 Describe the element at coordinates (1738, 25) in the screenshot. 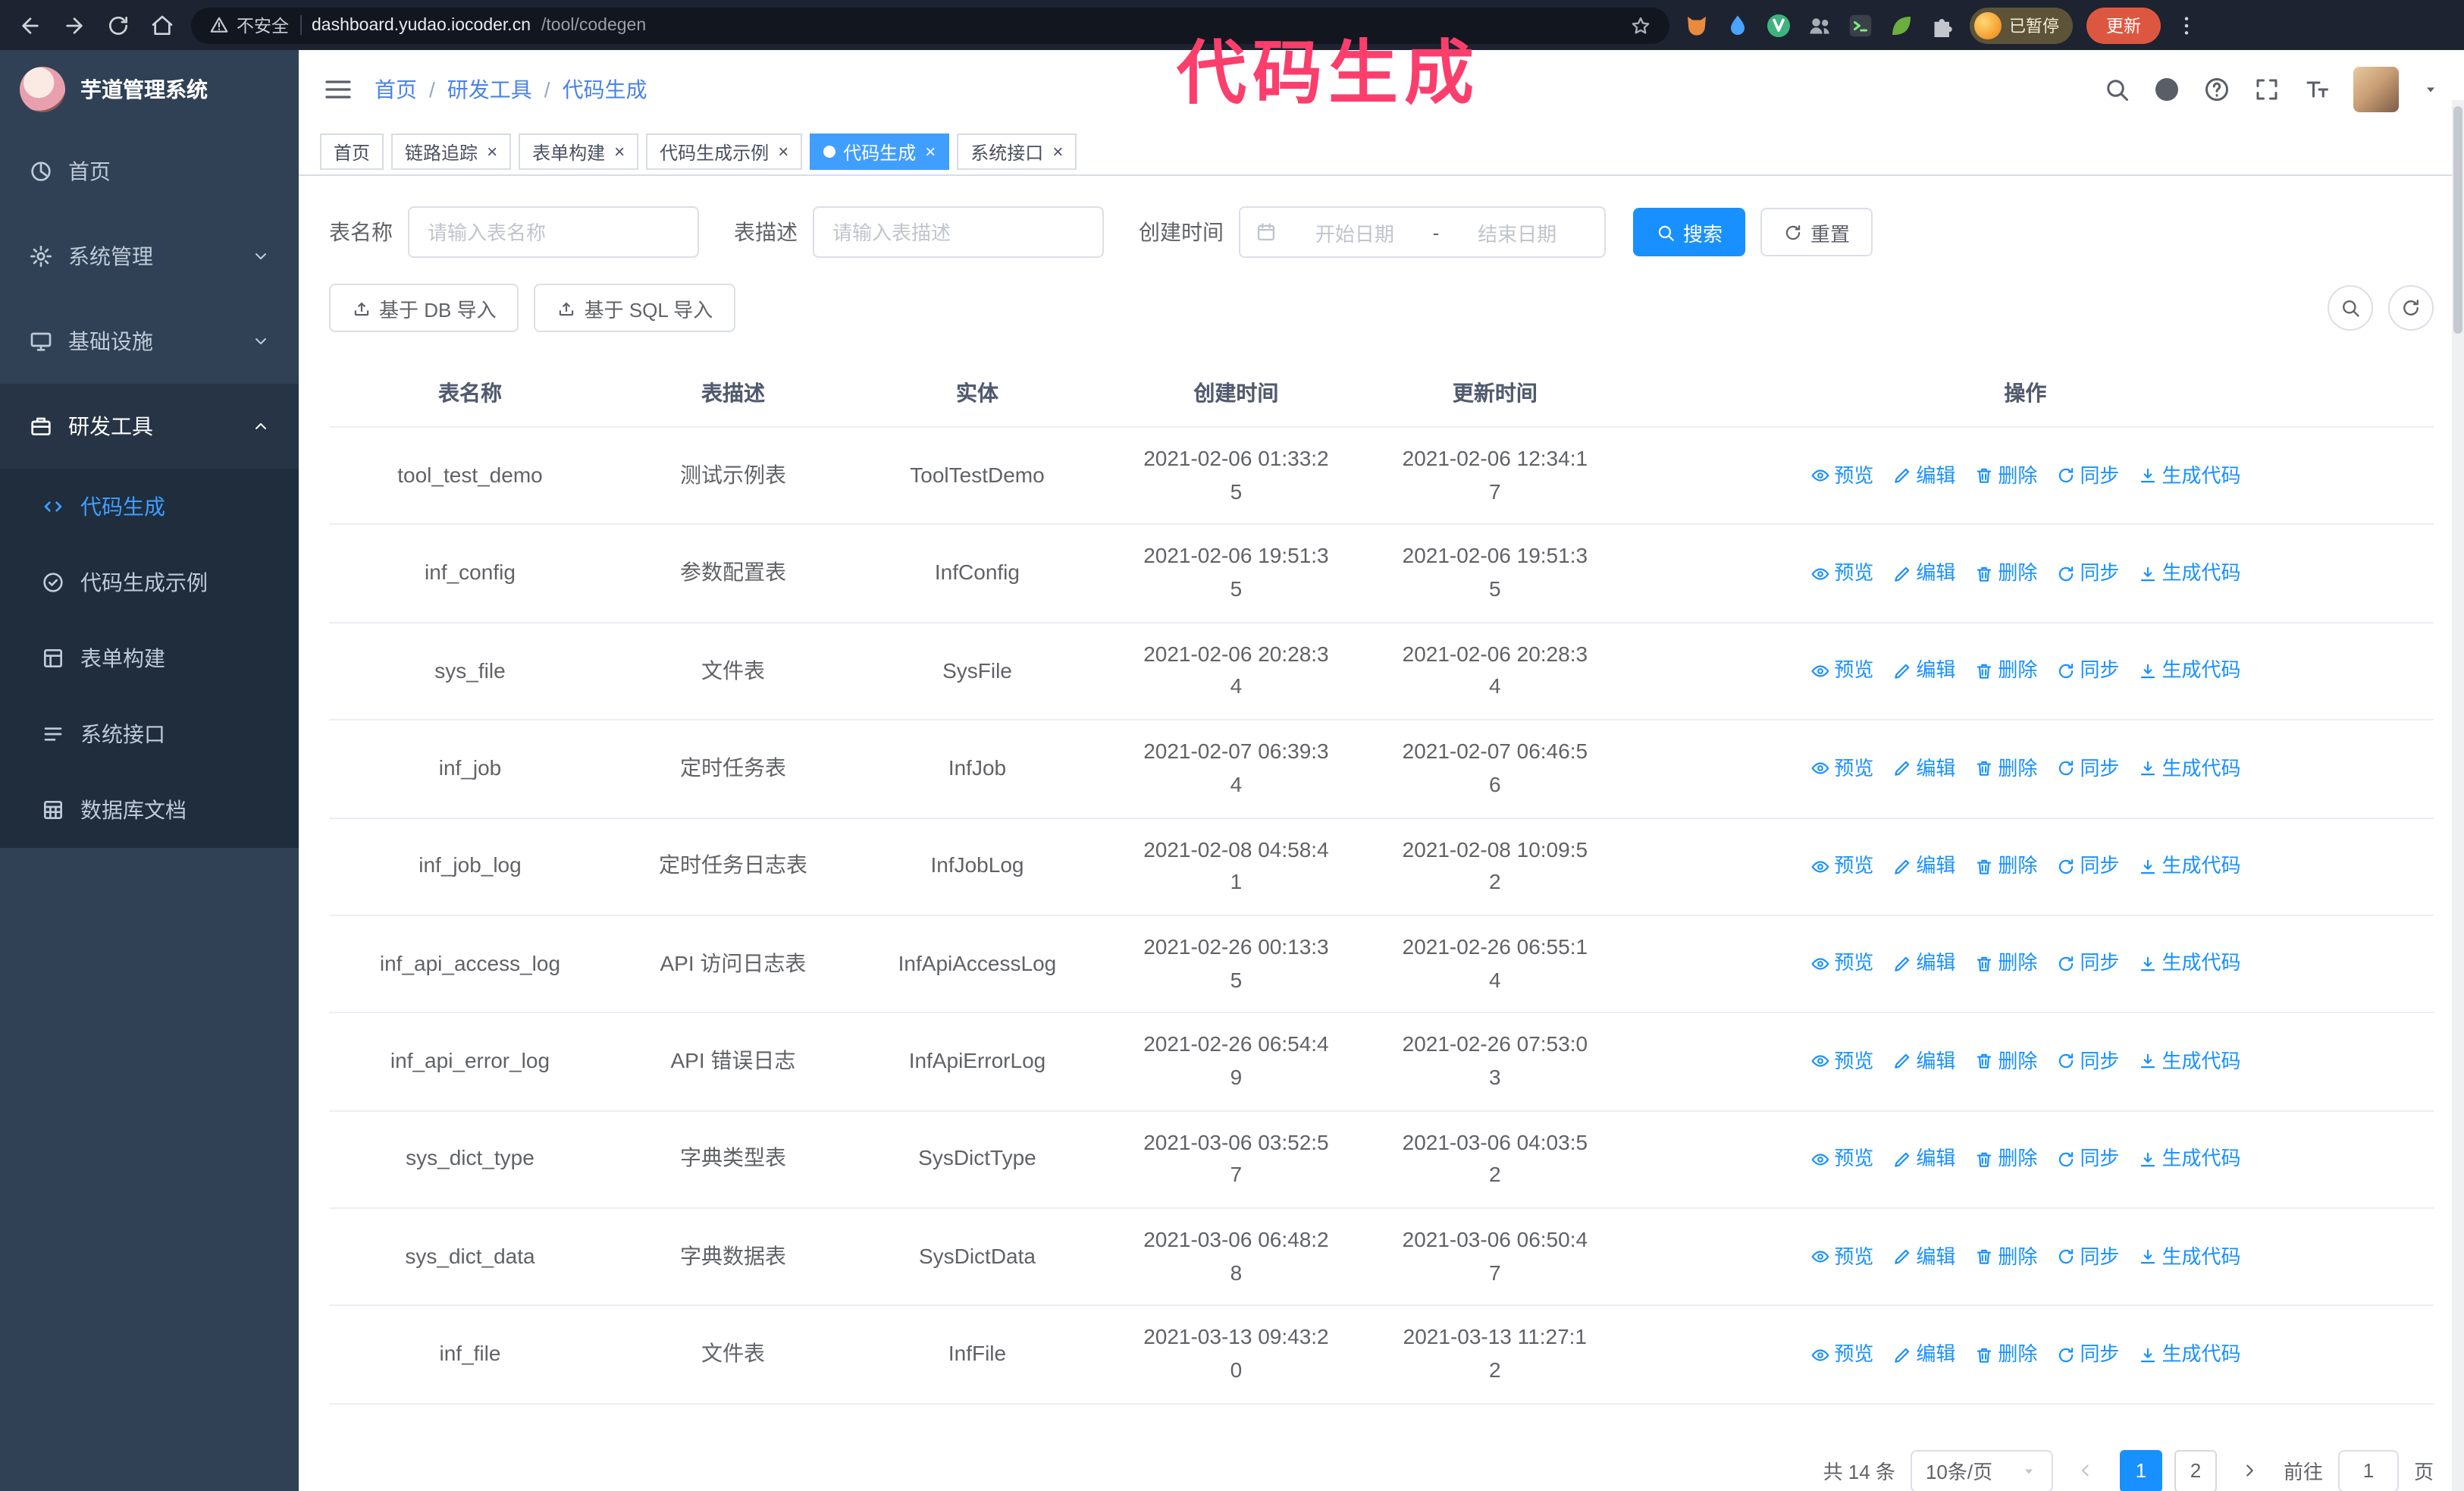

I see `drop-extension-icon` at that location.